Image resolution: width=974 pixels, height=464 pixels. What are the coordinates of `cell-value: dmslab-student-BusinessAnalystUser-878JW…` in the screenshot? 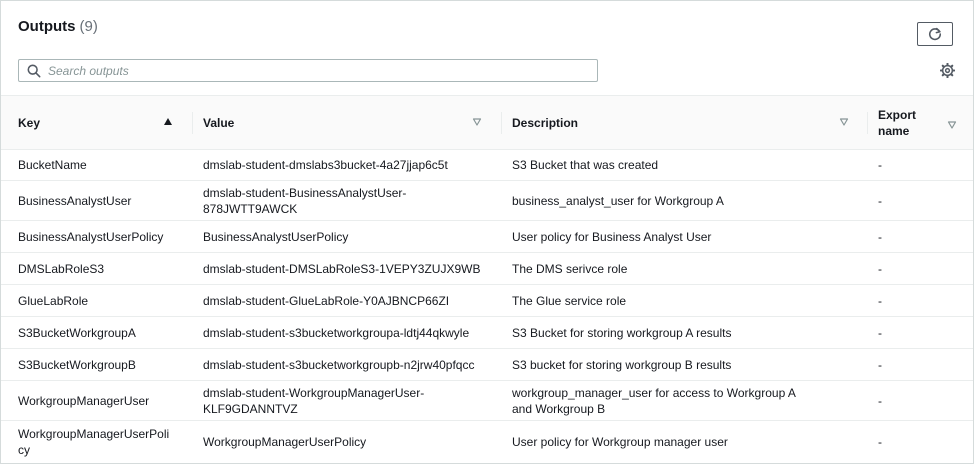 It's located at (305, 200).